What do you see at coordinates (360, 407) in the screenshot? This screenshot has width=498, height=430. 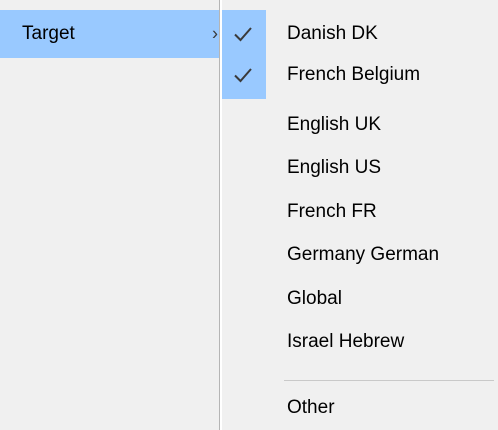 I see `submenu-item-other: Other` at bounding box center [360, 407].